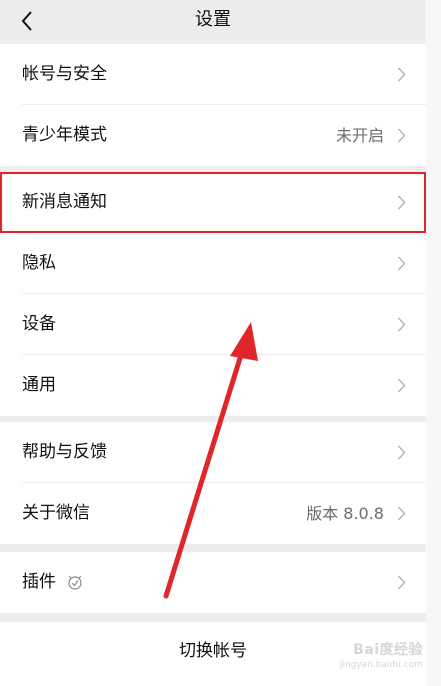 Image resolution: width=441 pixels, height=686 pixels. I want to click on row-label: 新消息通知, so click(64, 202).